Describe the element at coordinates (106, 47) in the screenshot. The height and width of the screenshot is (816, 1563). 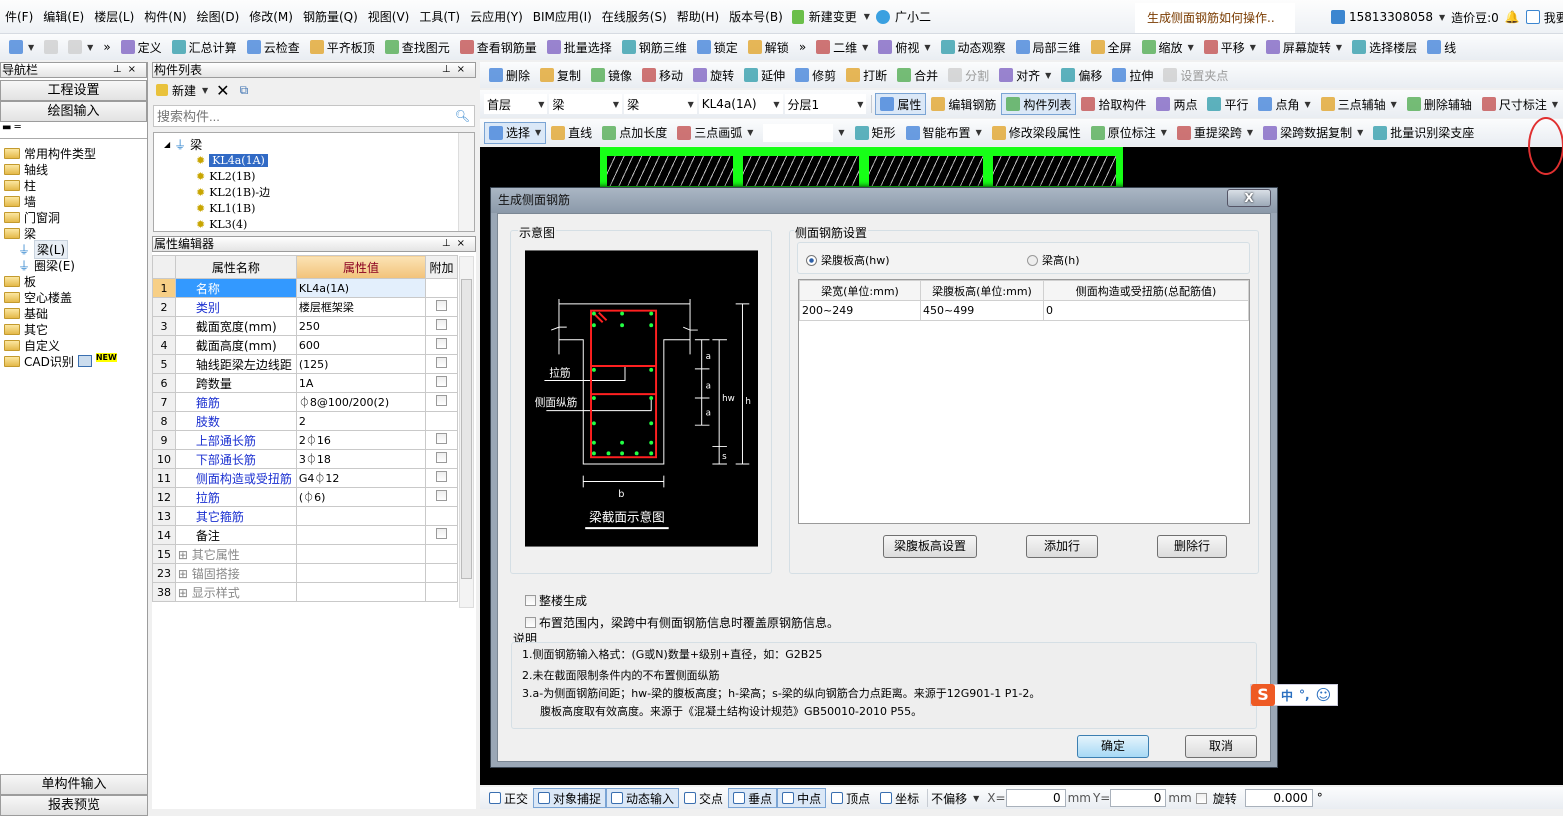
I see `overflow-button: »` at that location.